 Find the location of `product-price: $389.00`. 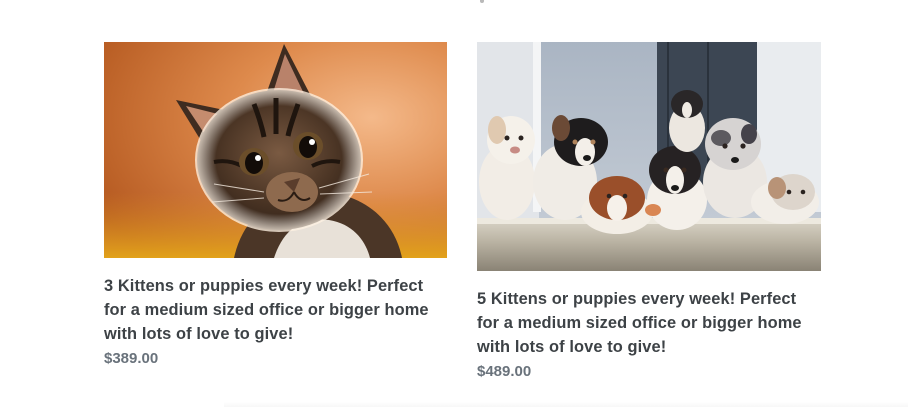

product-price: $389.00 is located at coordinates (131, 358).